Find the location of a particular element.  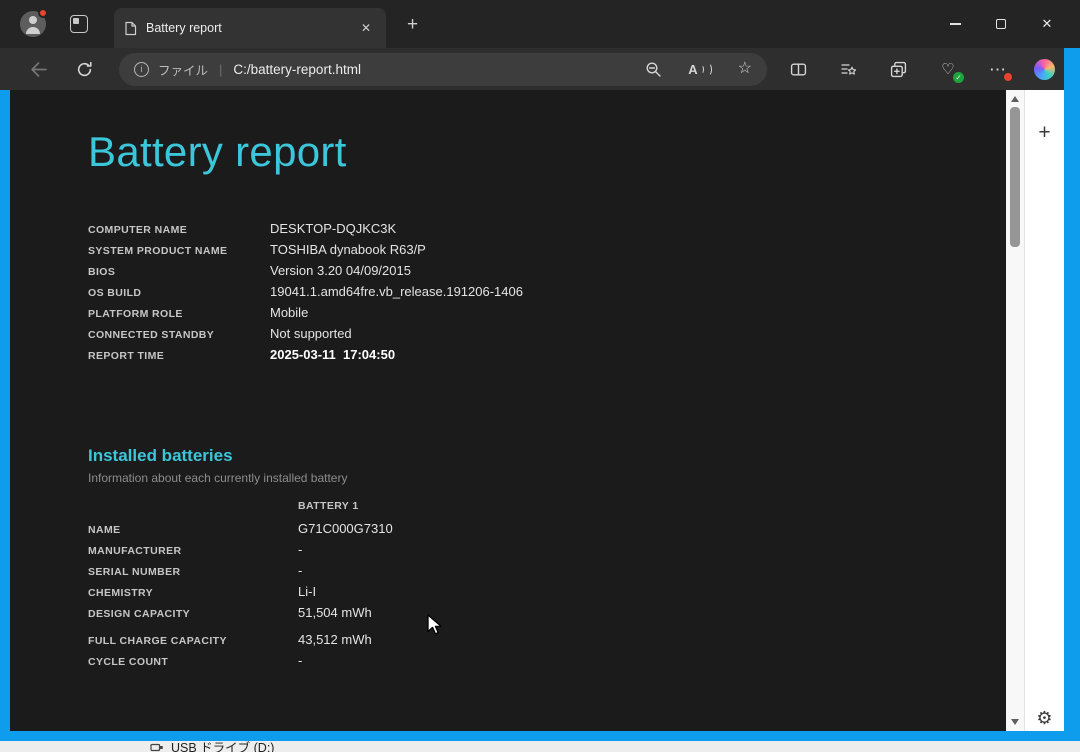

zoom-out-icon is located at coordinates (653, 69).